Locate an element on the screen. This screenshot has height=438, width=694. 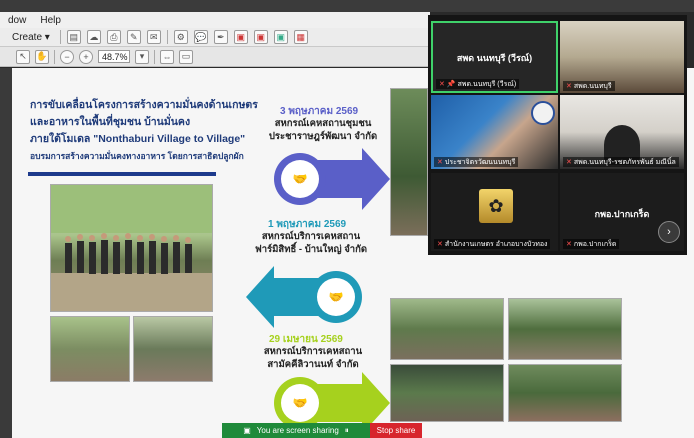
participant-2-nametag: ✕ สพด.นนทบุรี is located at coordinates (589, 86).